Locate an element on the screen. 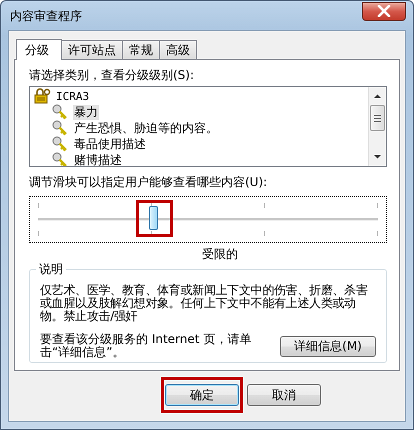 Image resolution: width=414 pixels, height=430 pixels. scroll-up-icon is located at coordinates (377, 96).